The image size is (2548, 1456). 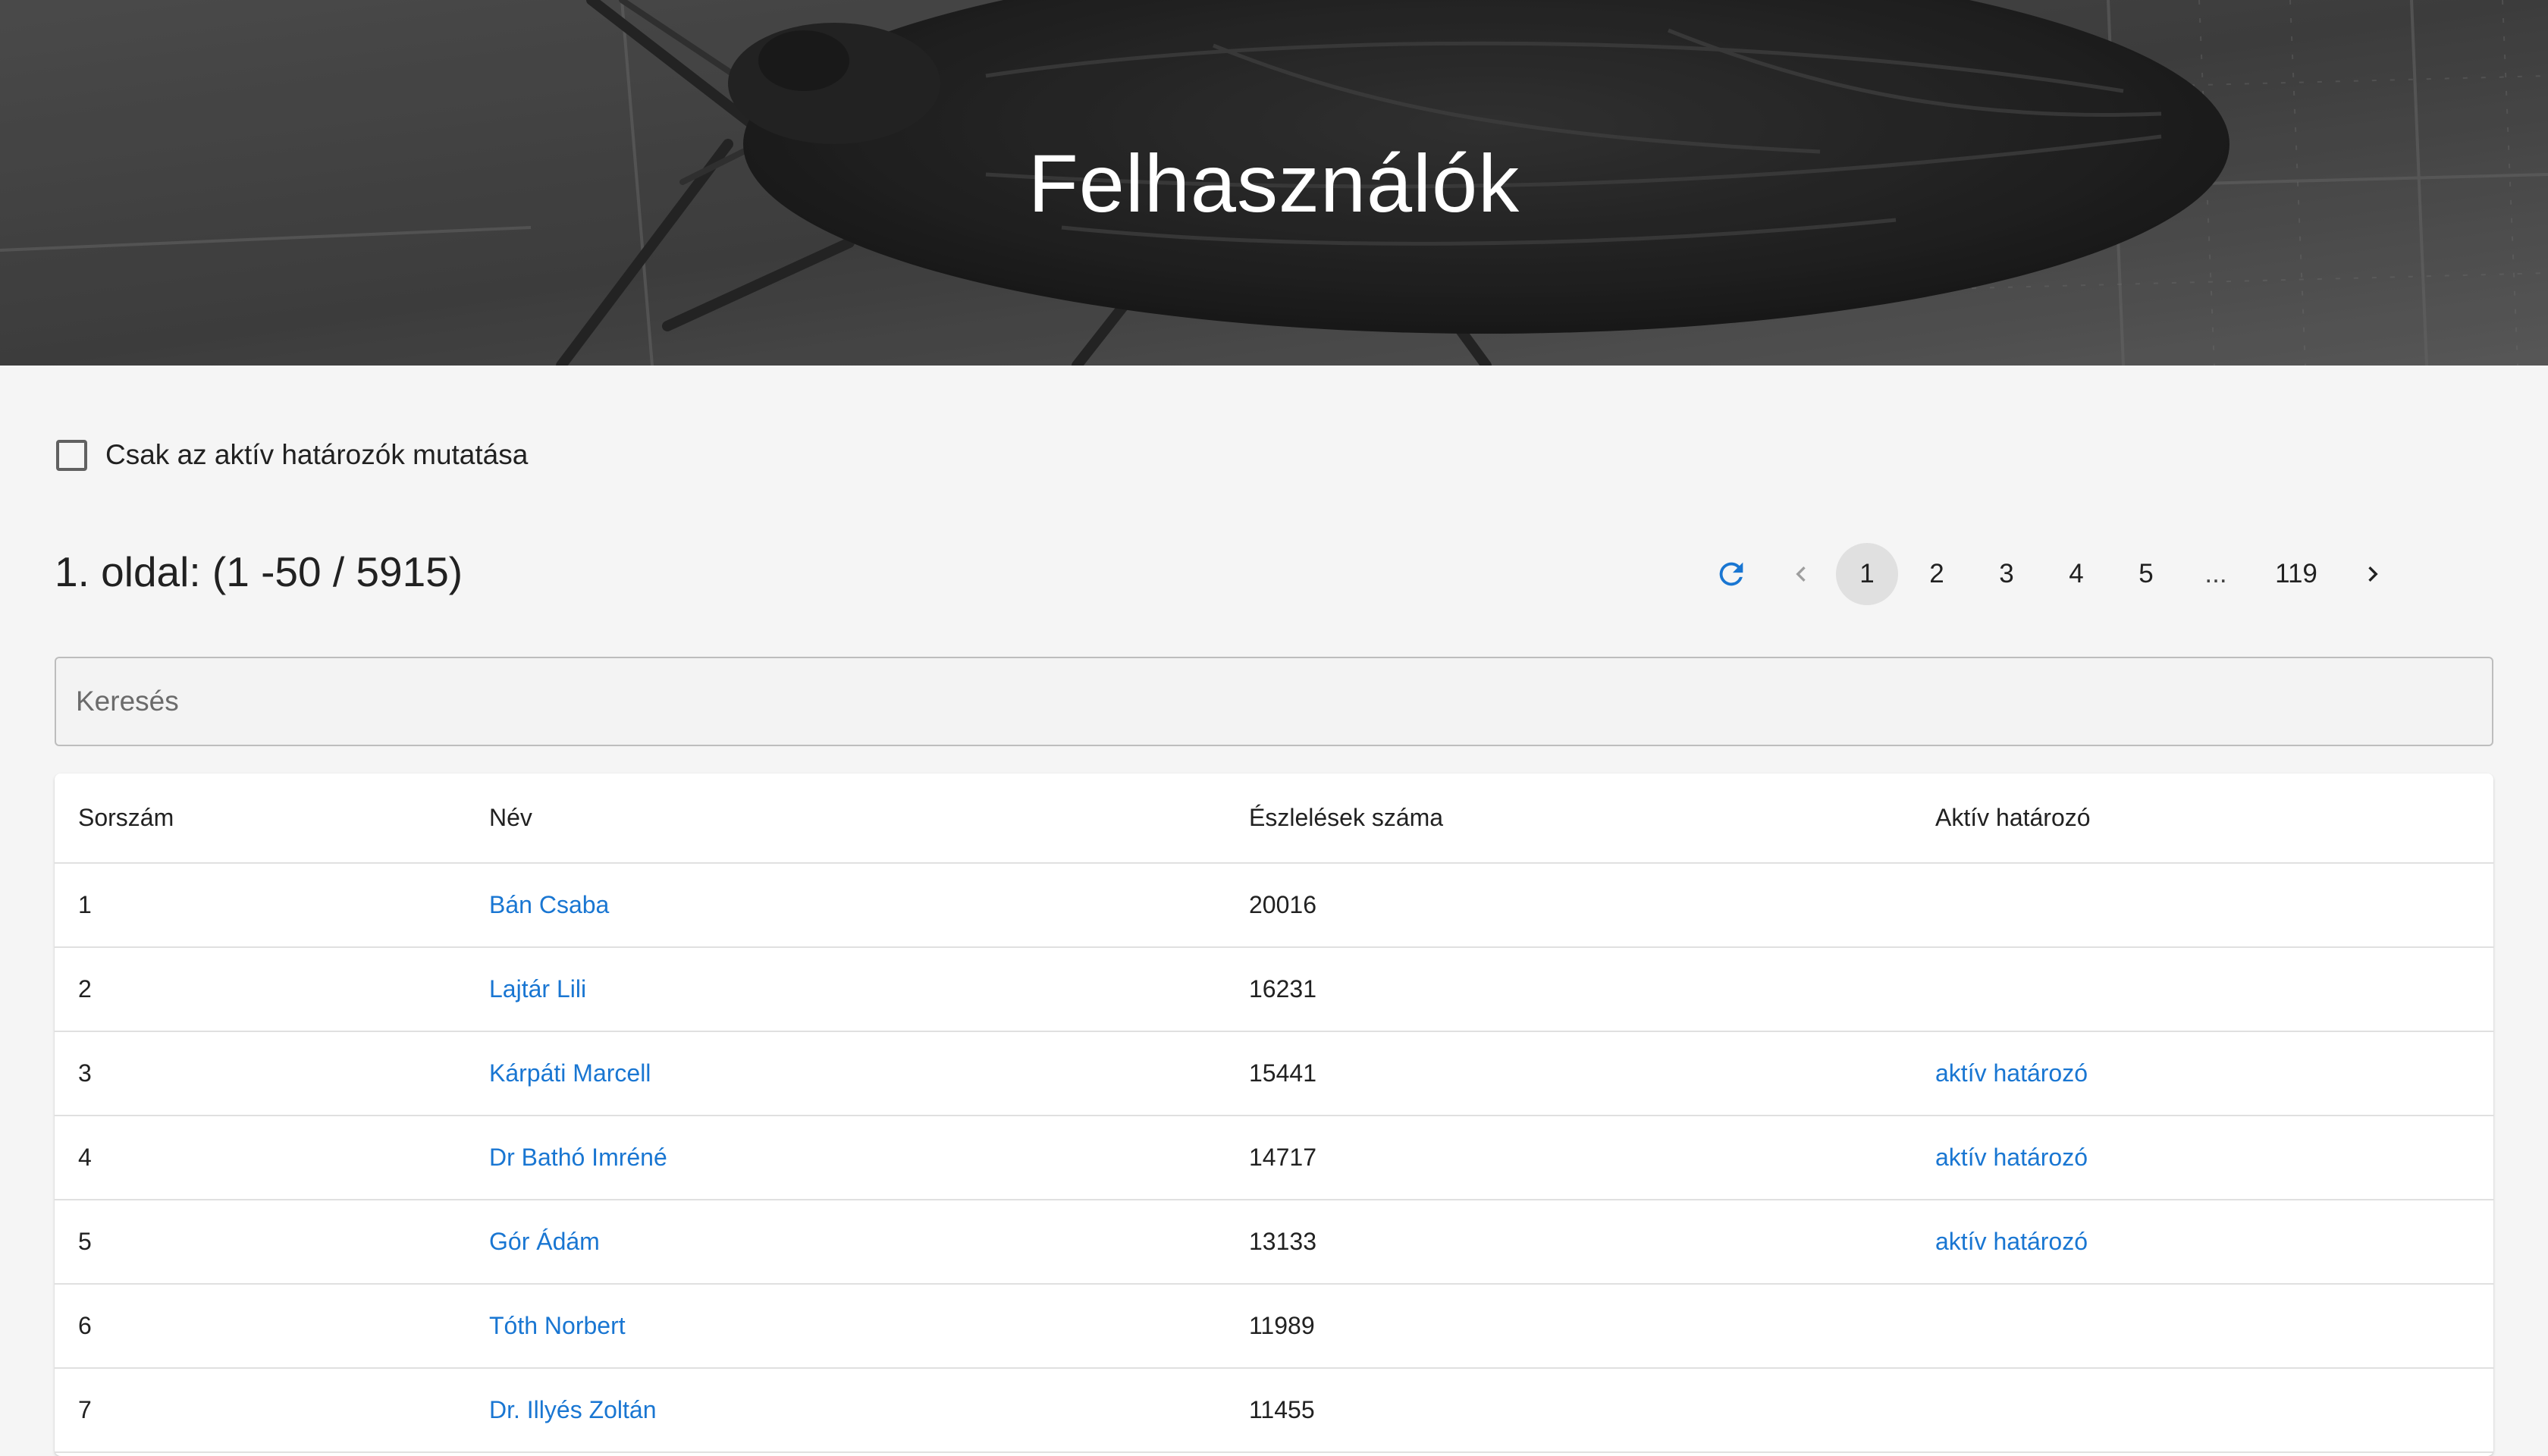 I want to click on observation-count: 16231, so click(x=1568, y=989).